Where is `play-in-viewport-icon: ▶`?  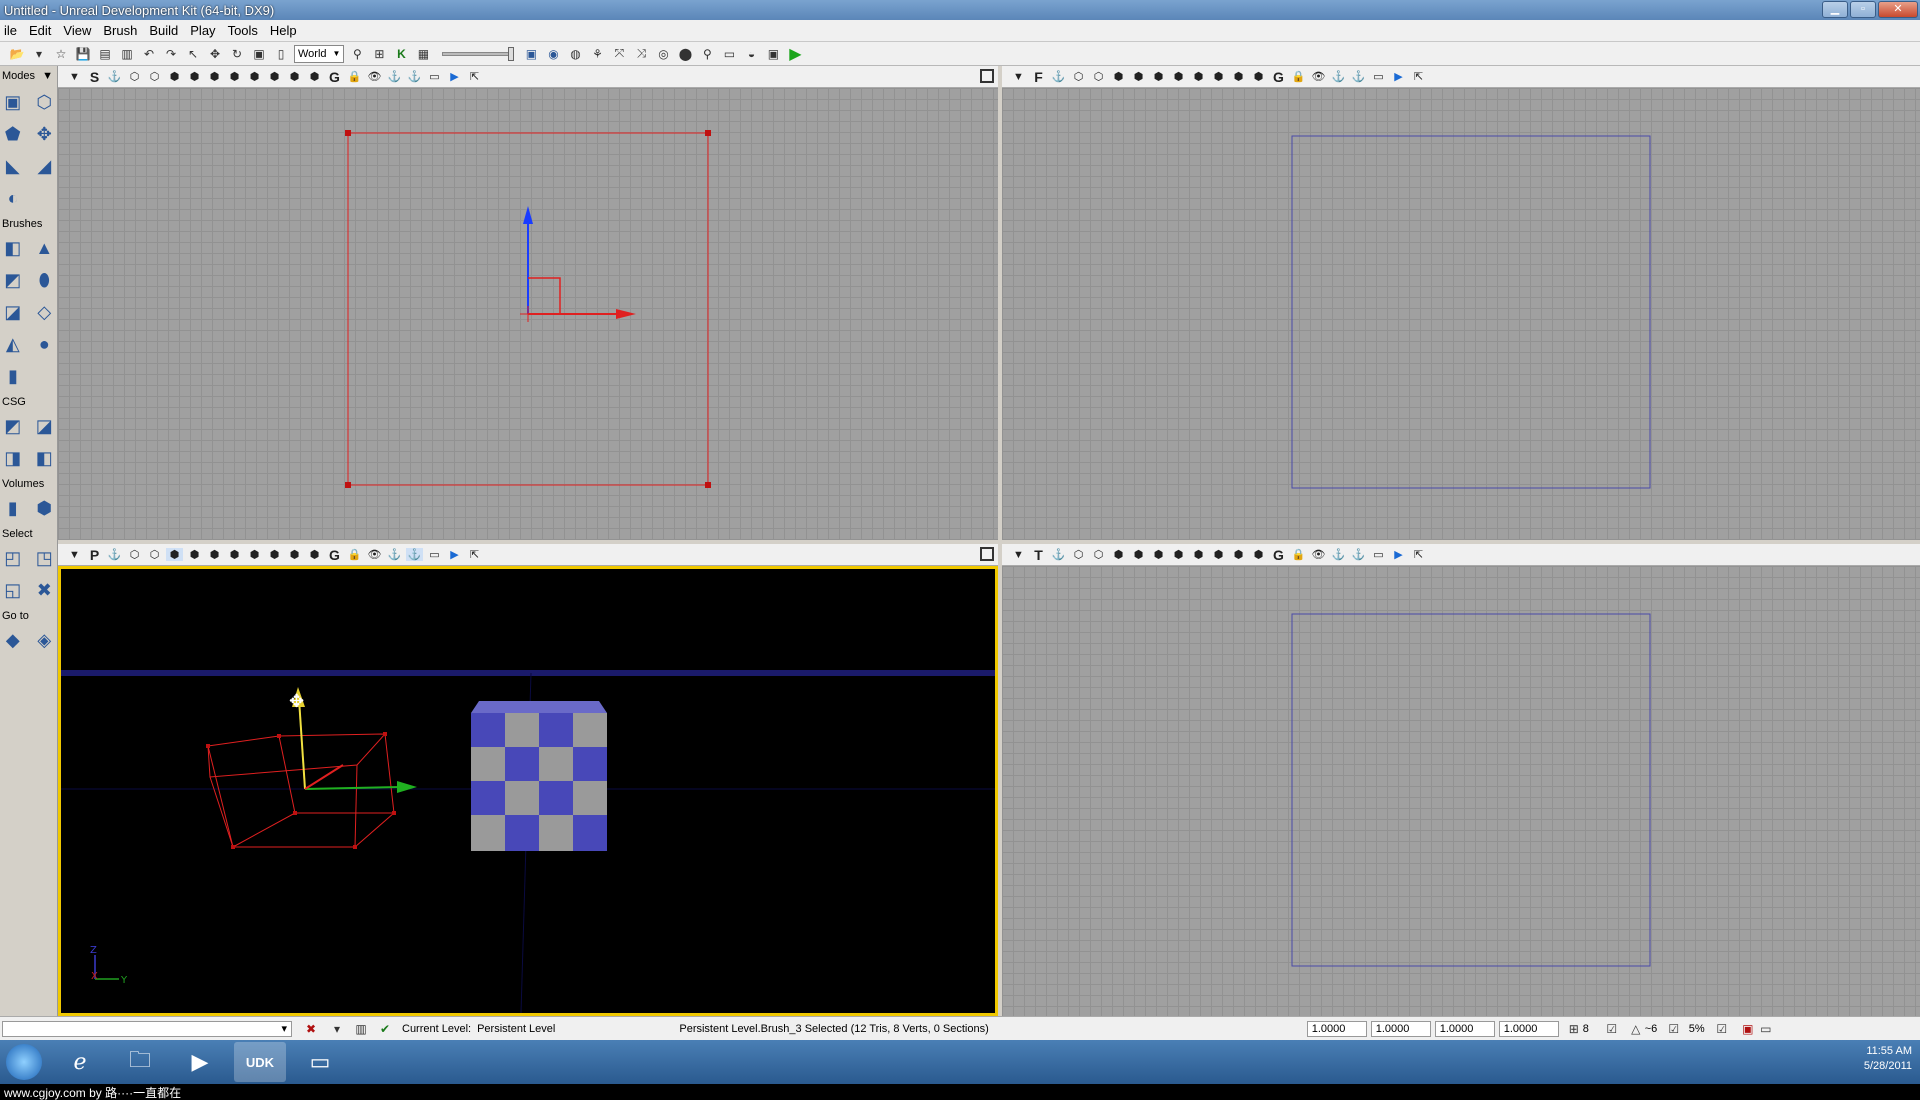
play-in-viewport-icon: ▶ is located at coordinates (454, 76).